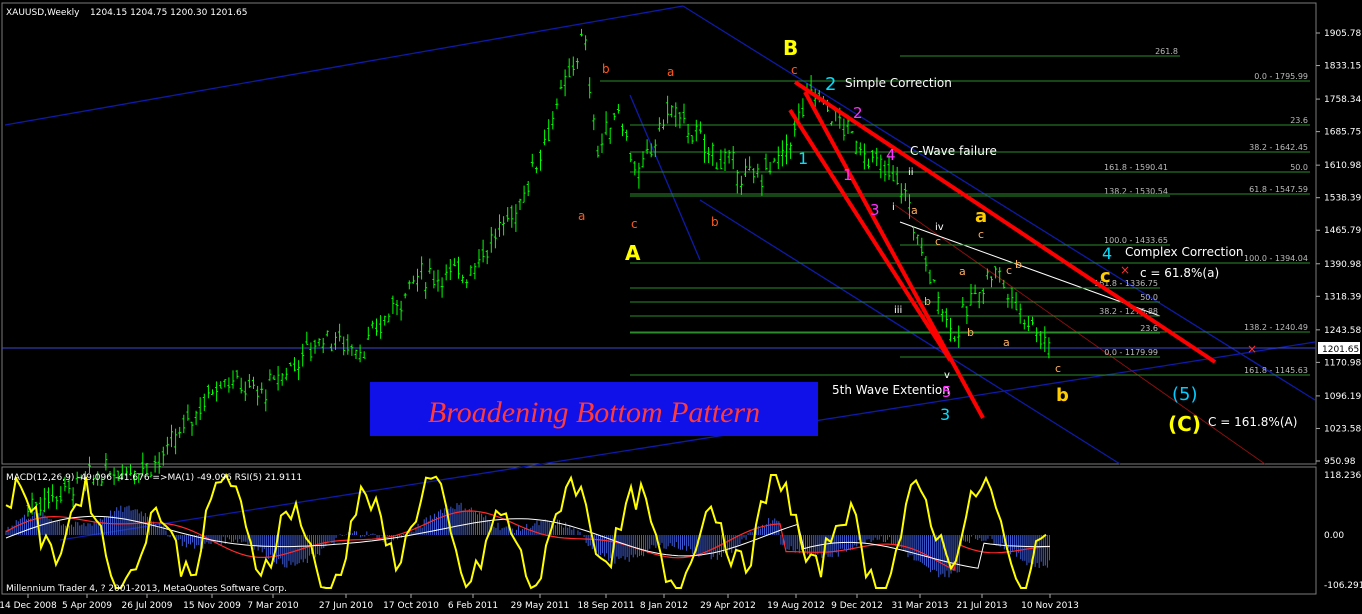 The height and width of the screenshot is (614, 1362). What do you see at coordinates (1299, 167) in the screenshot?
I see `fib-label-5: 50.0` at bounding box center [1299, 167].